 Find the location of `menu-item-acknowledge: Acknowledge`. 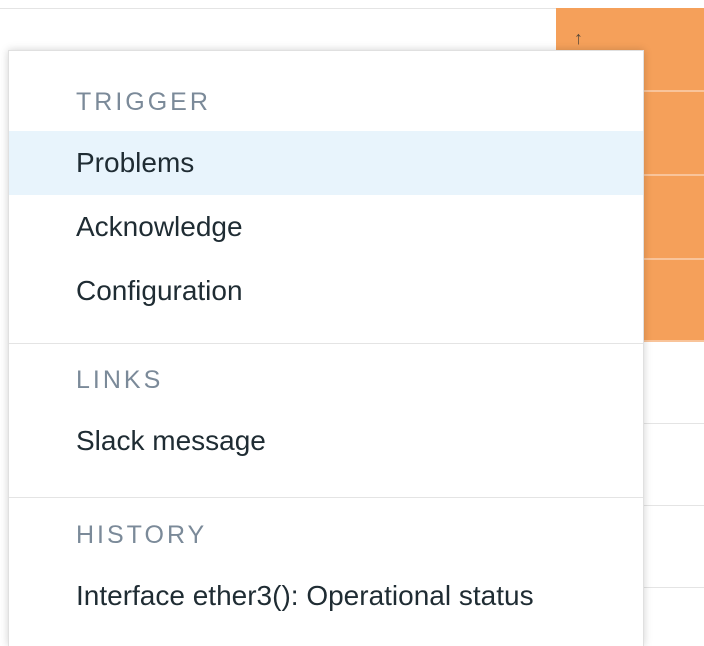

menu-item-acknowledge: Acknowledge is located at coordinates (326, 227).